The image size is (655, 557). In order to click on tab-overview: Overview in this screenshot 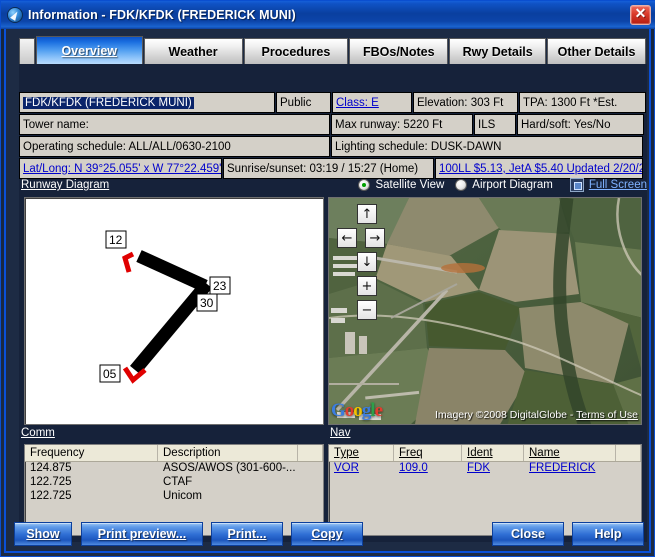, I will do `click(89, 50)`.